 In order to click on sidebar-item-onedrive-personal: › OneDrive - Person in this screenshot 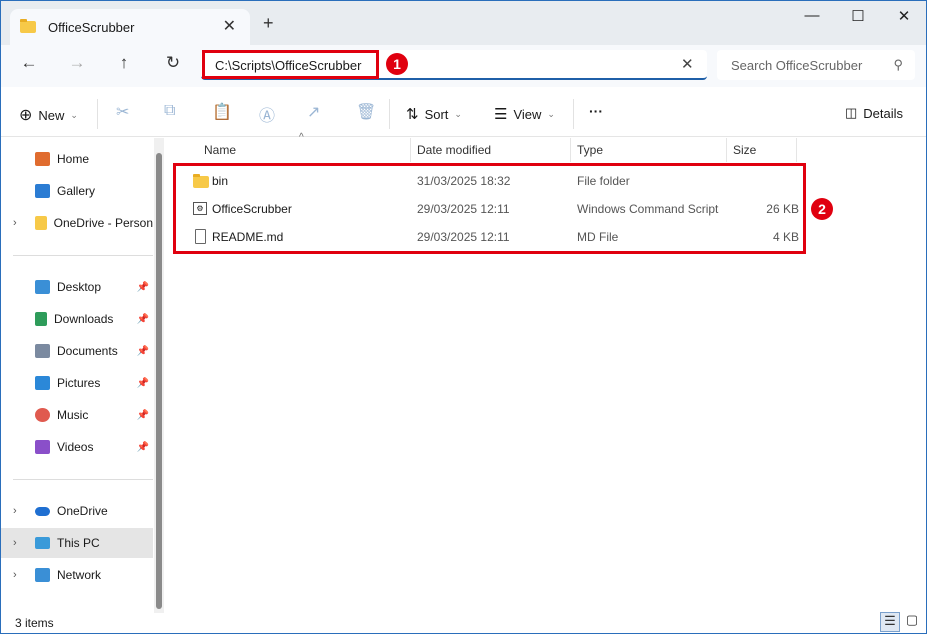, I will do `click(77, 223)`.